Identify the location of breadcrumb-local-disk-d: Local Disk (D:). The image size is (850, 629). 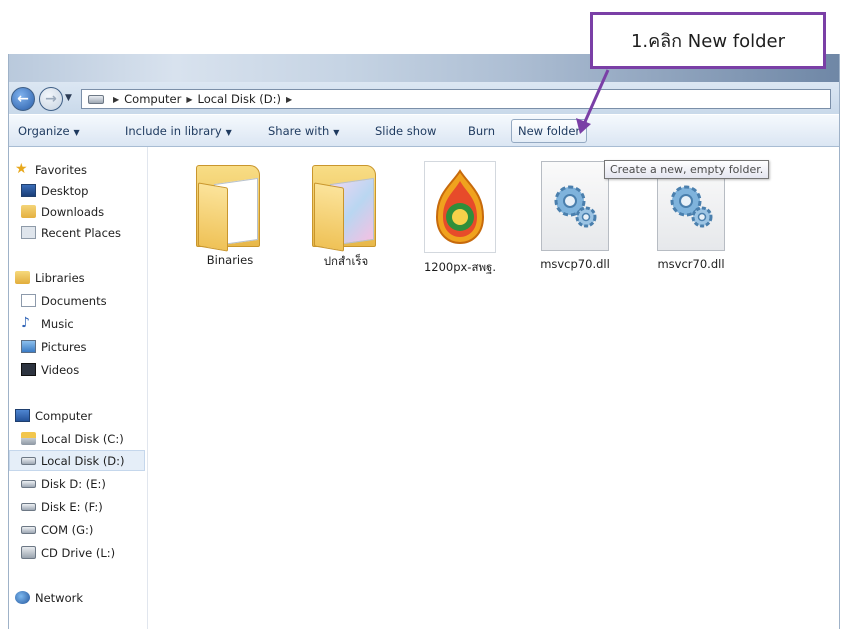
(239, 99).